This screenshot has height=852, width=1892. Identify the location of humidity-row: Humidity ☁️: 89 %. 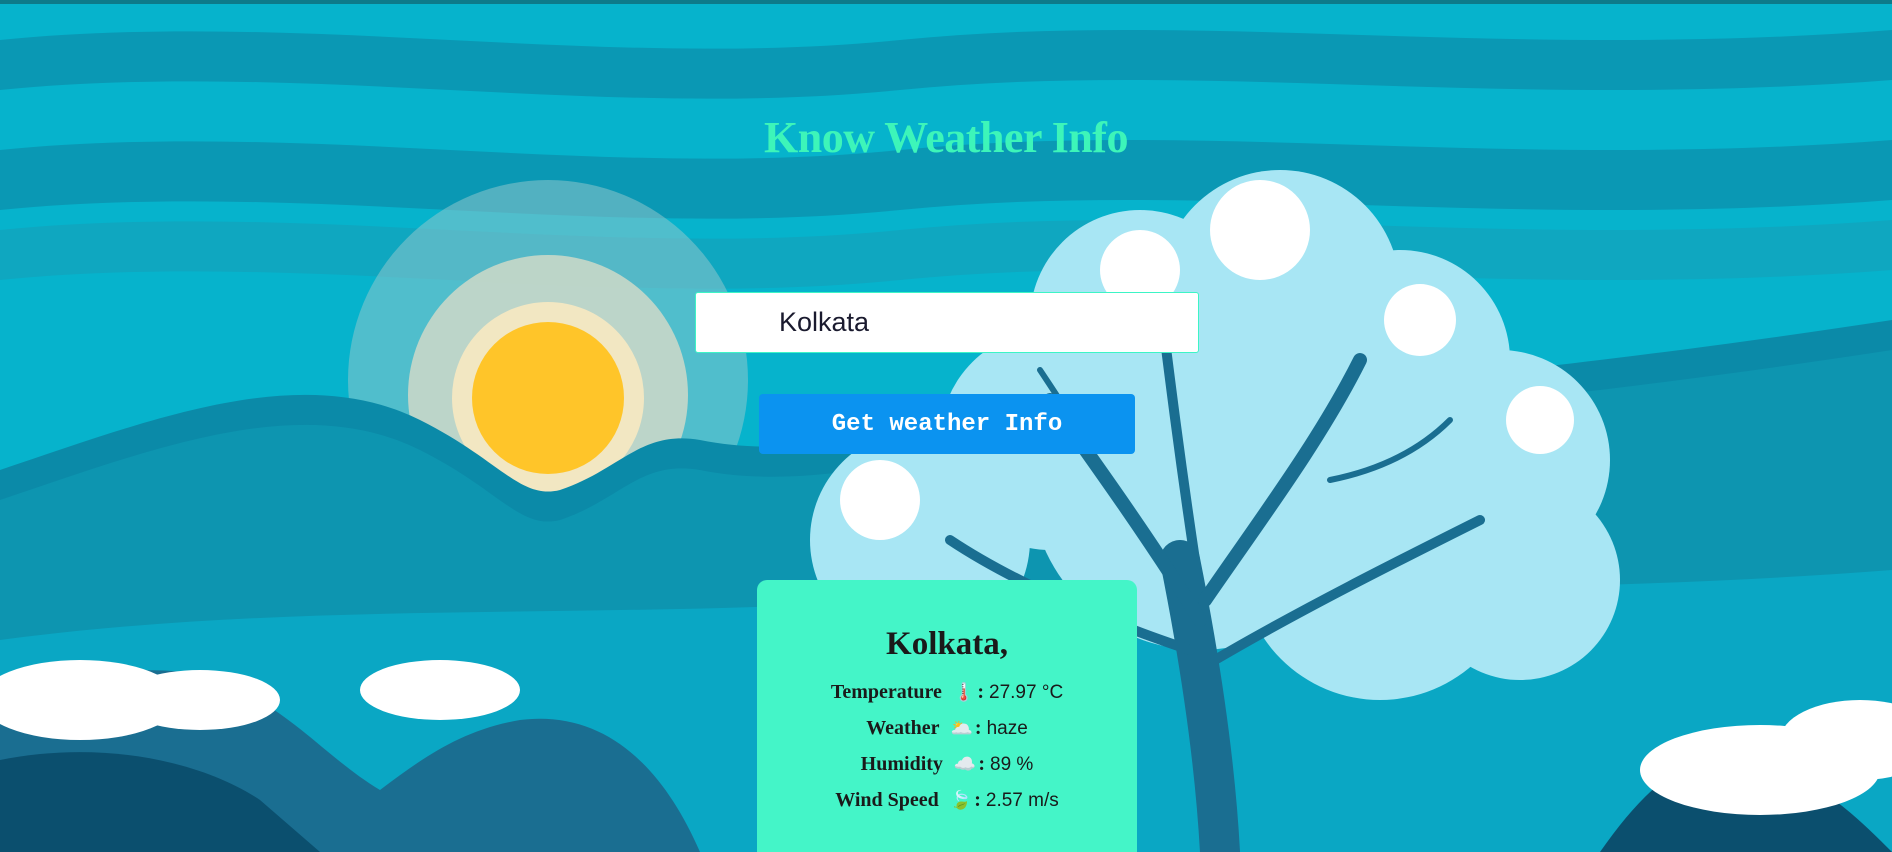
(947, 764).